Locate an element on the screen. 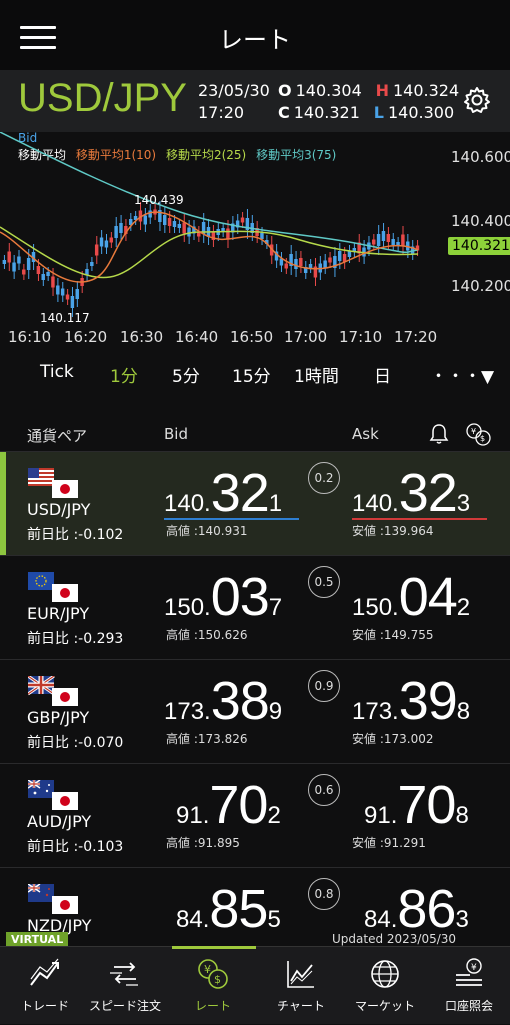 Image resolution: width=510 pixels, height=1025 pixels. current-price-tag: 140.321 is located at coordinates (479, 246).